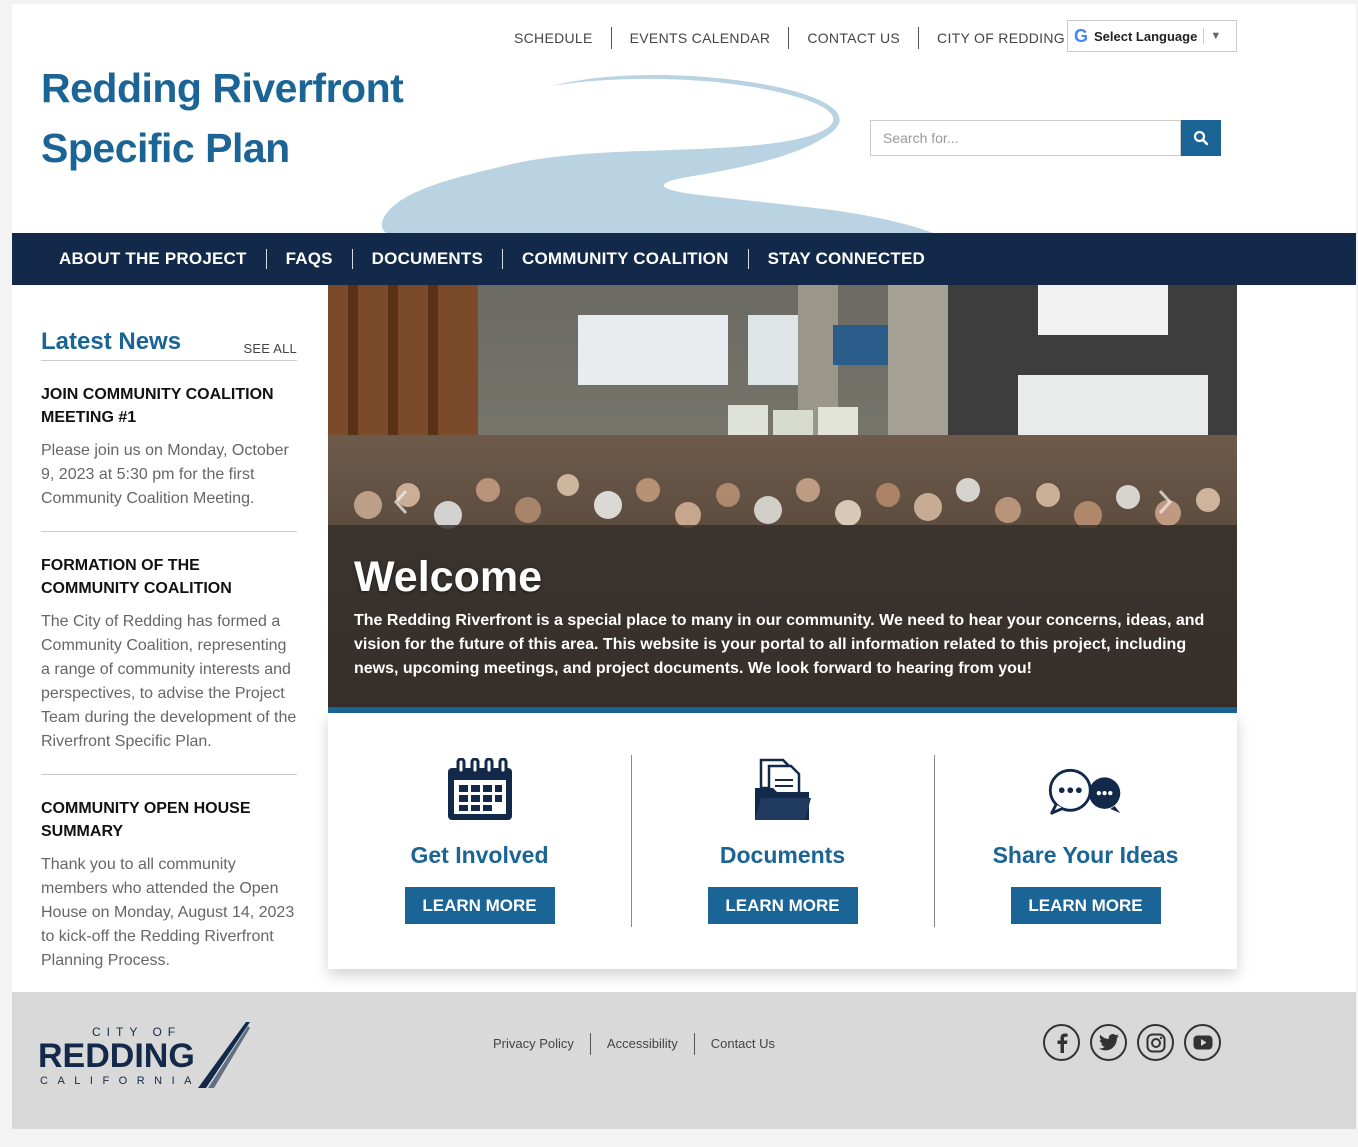 Image resolution: width=1358 pixels, height=1147 pixels. I want to click on city-of-redding-logo: CITY OF REDDING CALIFORNIA, so click(148, 1058).